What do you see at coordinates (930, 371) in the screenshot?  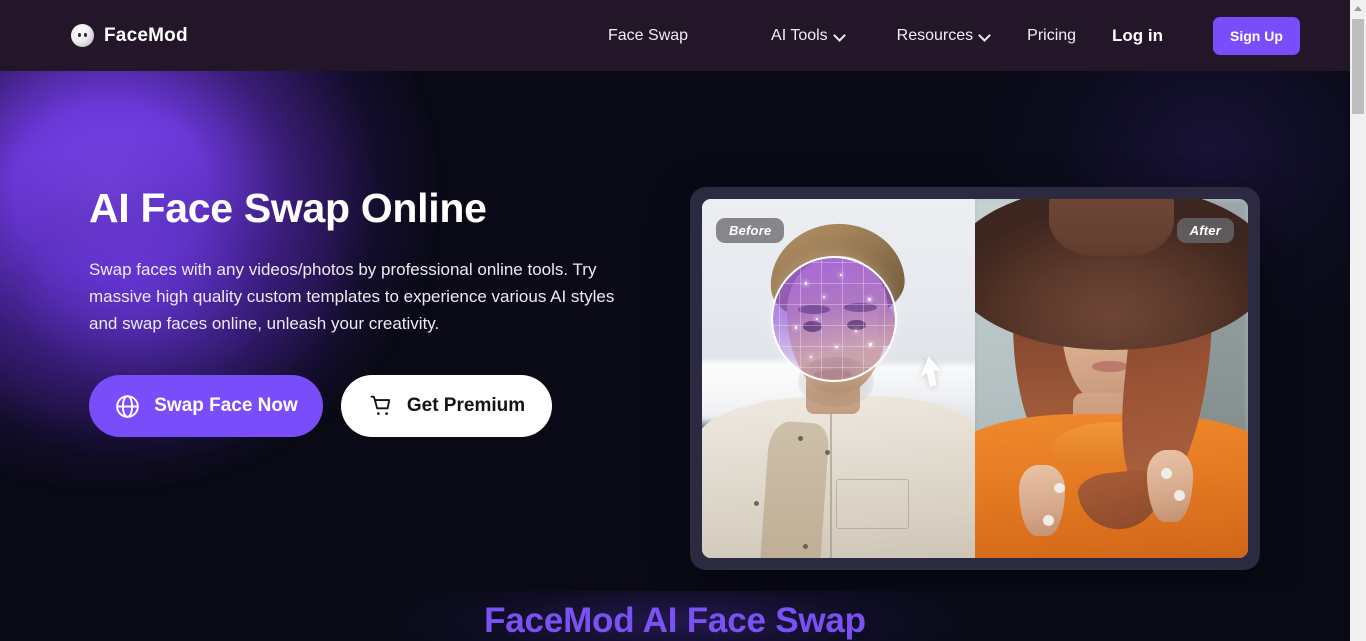 I see `cursor-arrow-icon` at bounding box center [930, 371].